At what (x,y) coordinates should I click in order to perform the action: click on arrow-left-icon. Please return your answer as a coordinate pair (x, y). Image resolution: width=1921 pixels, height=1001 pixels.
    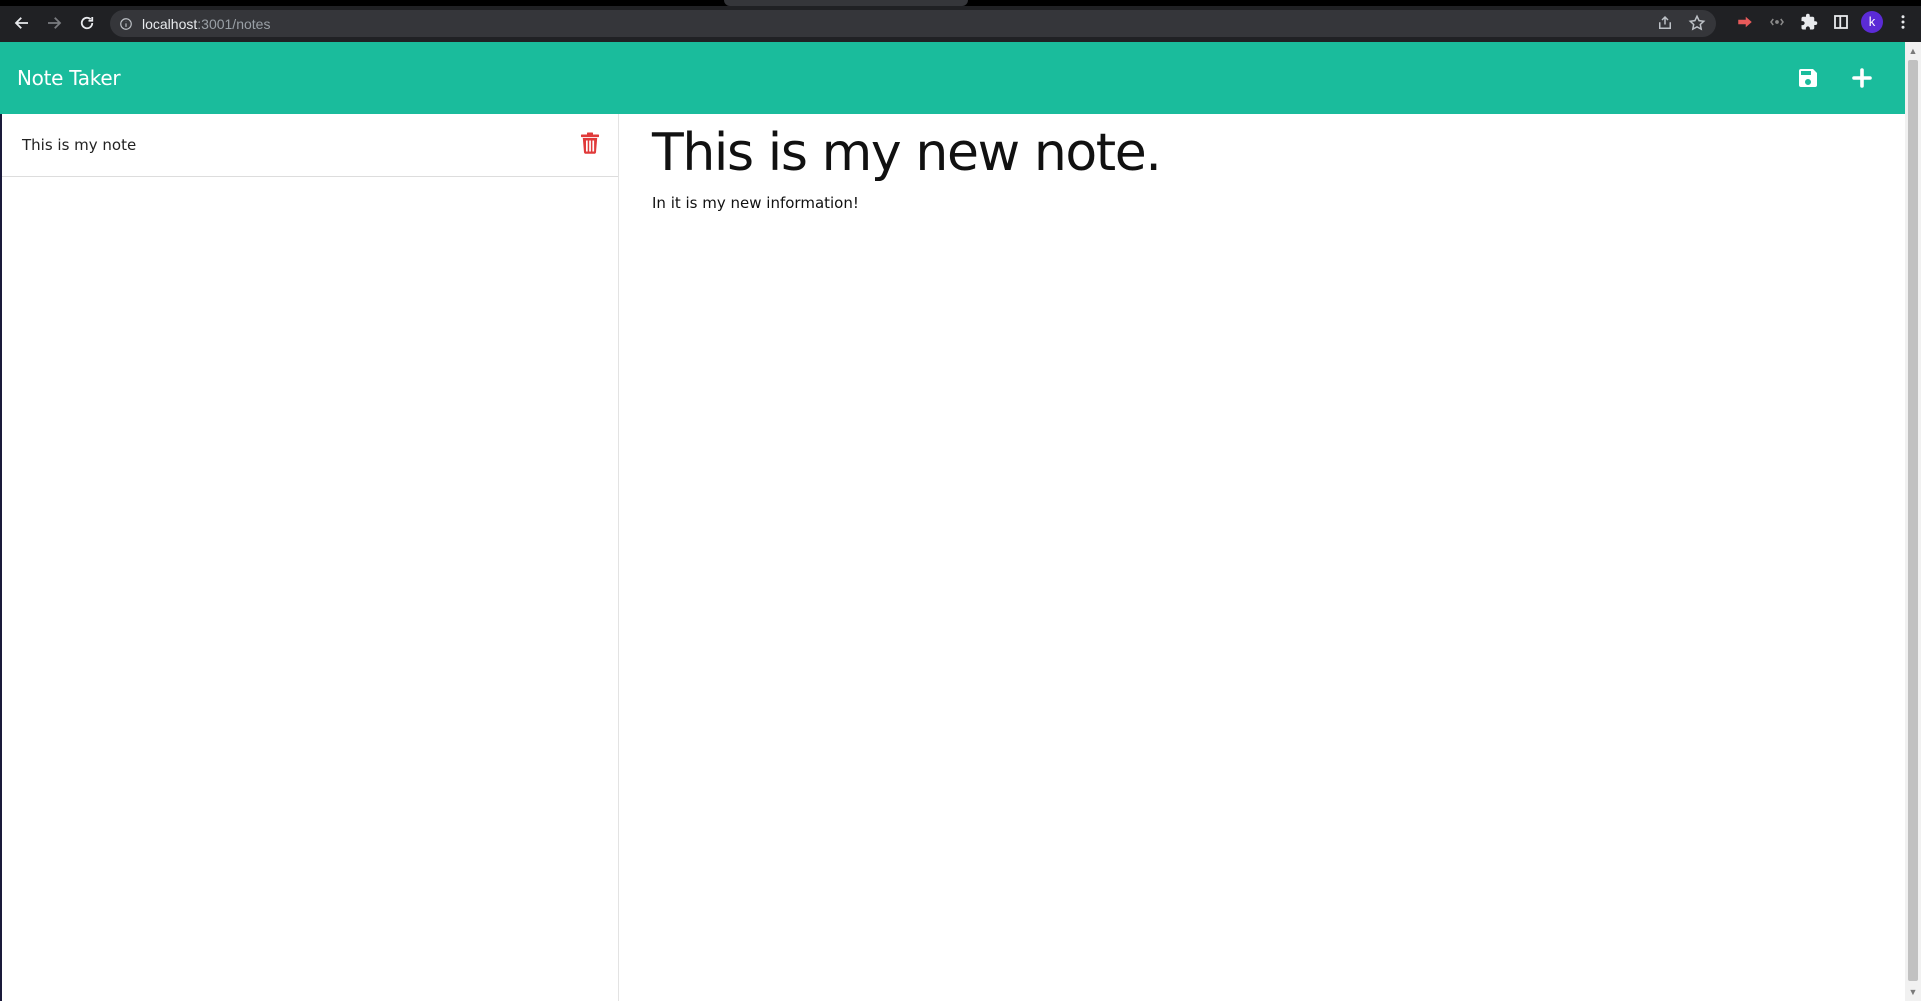
    Looking at the image, I should click on (21, 23).